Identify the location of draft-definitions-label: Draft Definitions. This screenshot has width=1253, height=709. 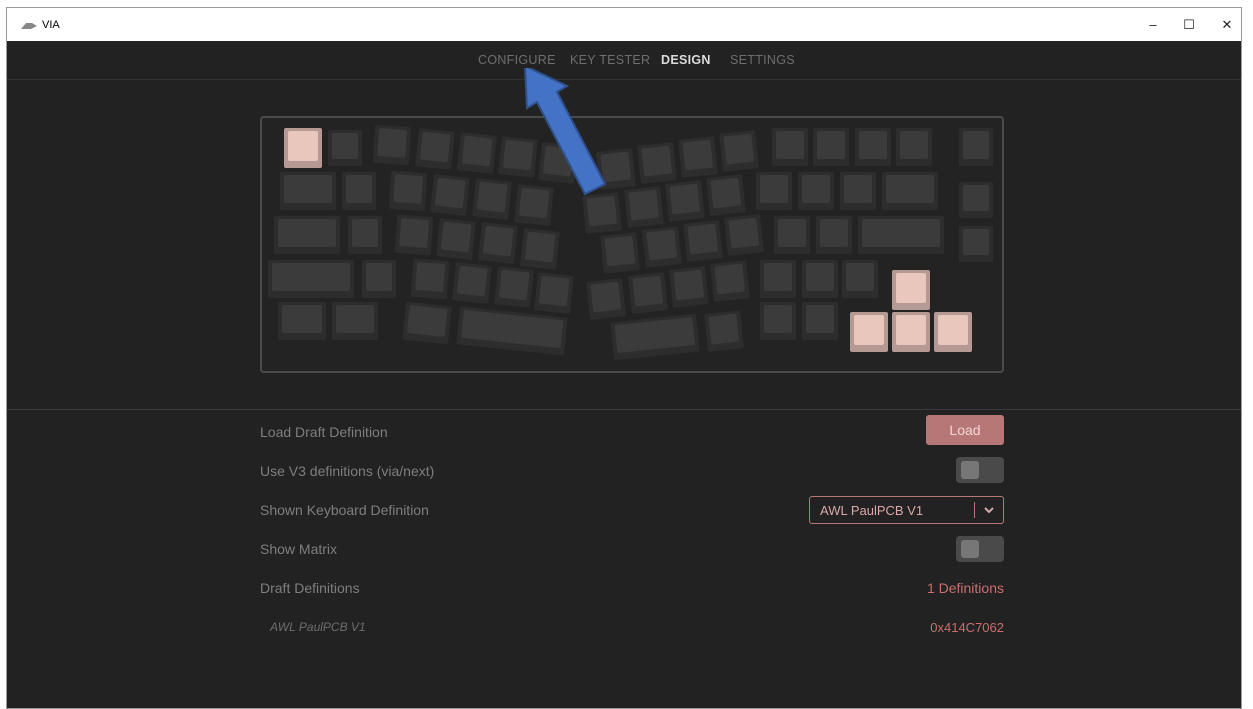
(310, 588).